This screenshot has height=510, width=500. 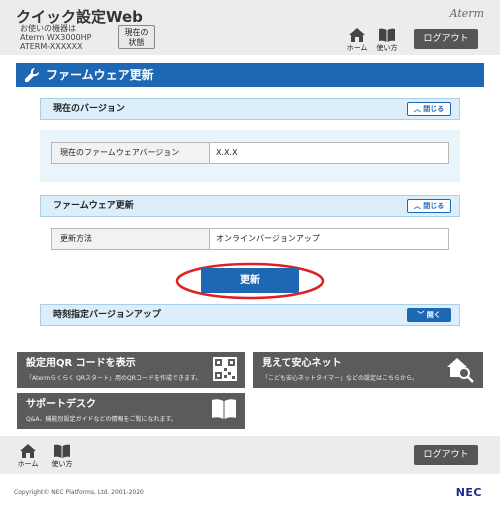 I want to click on support-desk-tile: サポートデスク Q&A、機能別設定ガイドなどの情報をご覧になれます。, so click(x=131, y=411).